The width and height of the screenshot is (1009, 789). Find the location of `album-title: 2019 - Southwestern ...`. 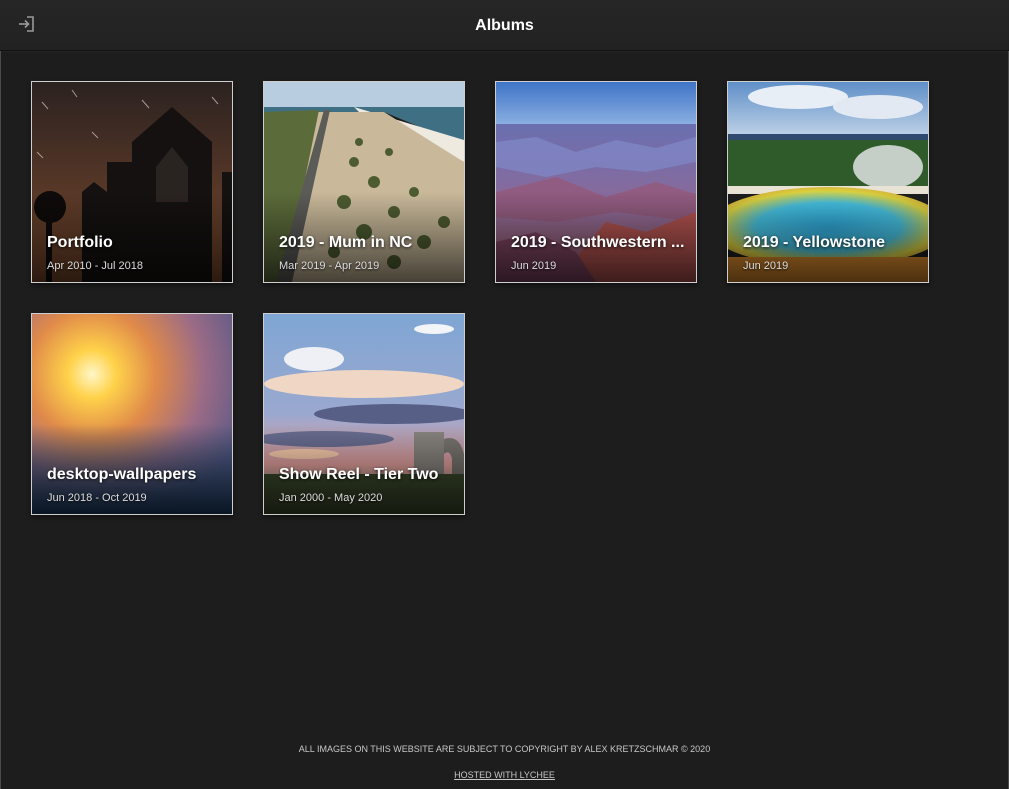

album-title: 2019 - Southwestern ... is located at coordinates (598, 242).